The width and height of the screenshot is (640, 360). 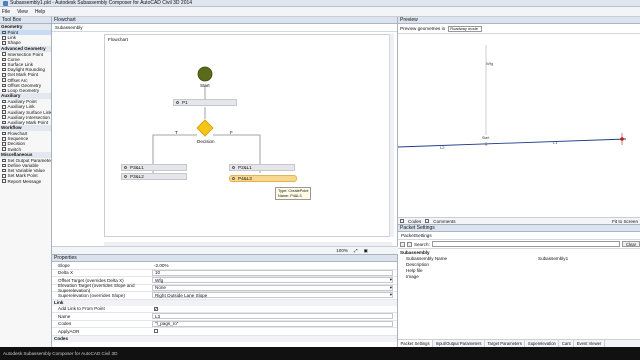 I want to click on toolbox-item-label: Report Message, so click(x=24, y=181).